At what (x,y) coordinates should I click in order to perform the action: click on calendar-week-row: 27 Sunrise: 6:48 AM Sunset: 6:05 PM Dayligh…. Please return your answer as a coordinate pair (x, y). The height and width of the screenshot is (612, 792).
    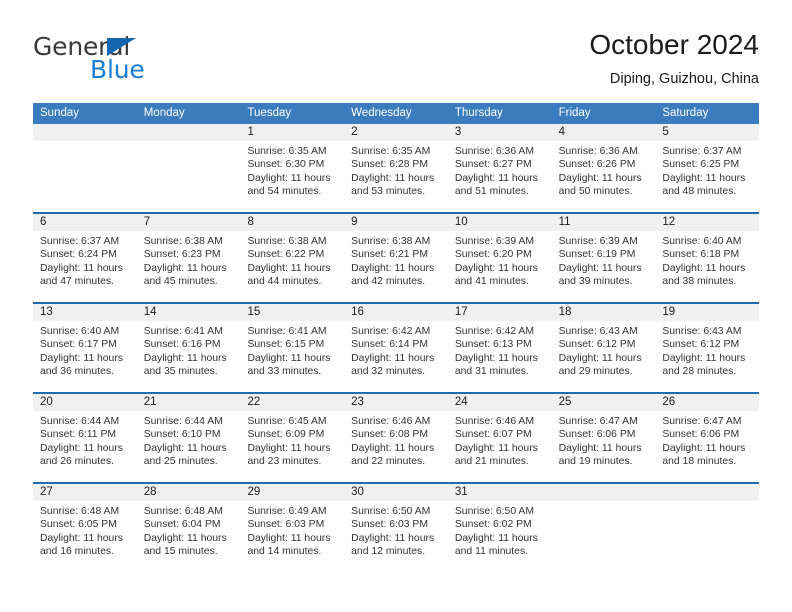
    Looking at the image, I should click on (396, 527).